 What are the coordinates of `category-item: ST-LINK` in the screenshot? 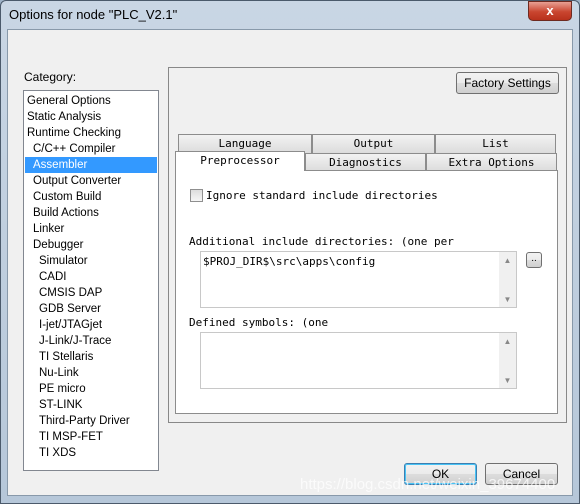 It's located at (91, 405).